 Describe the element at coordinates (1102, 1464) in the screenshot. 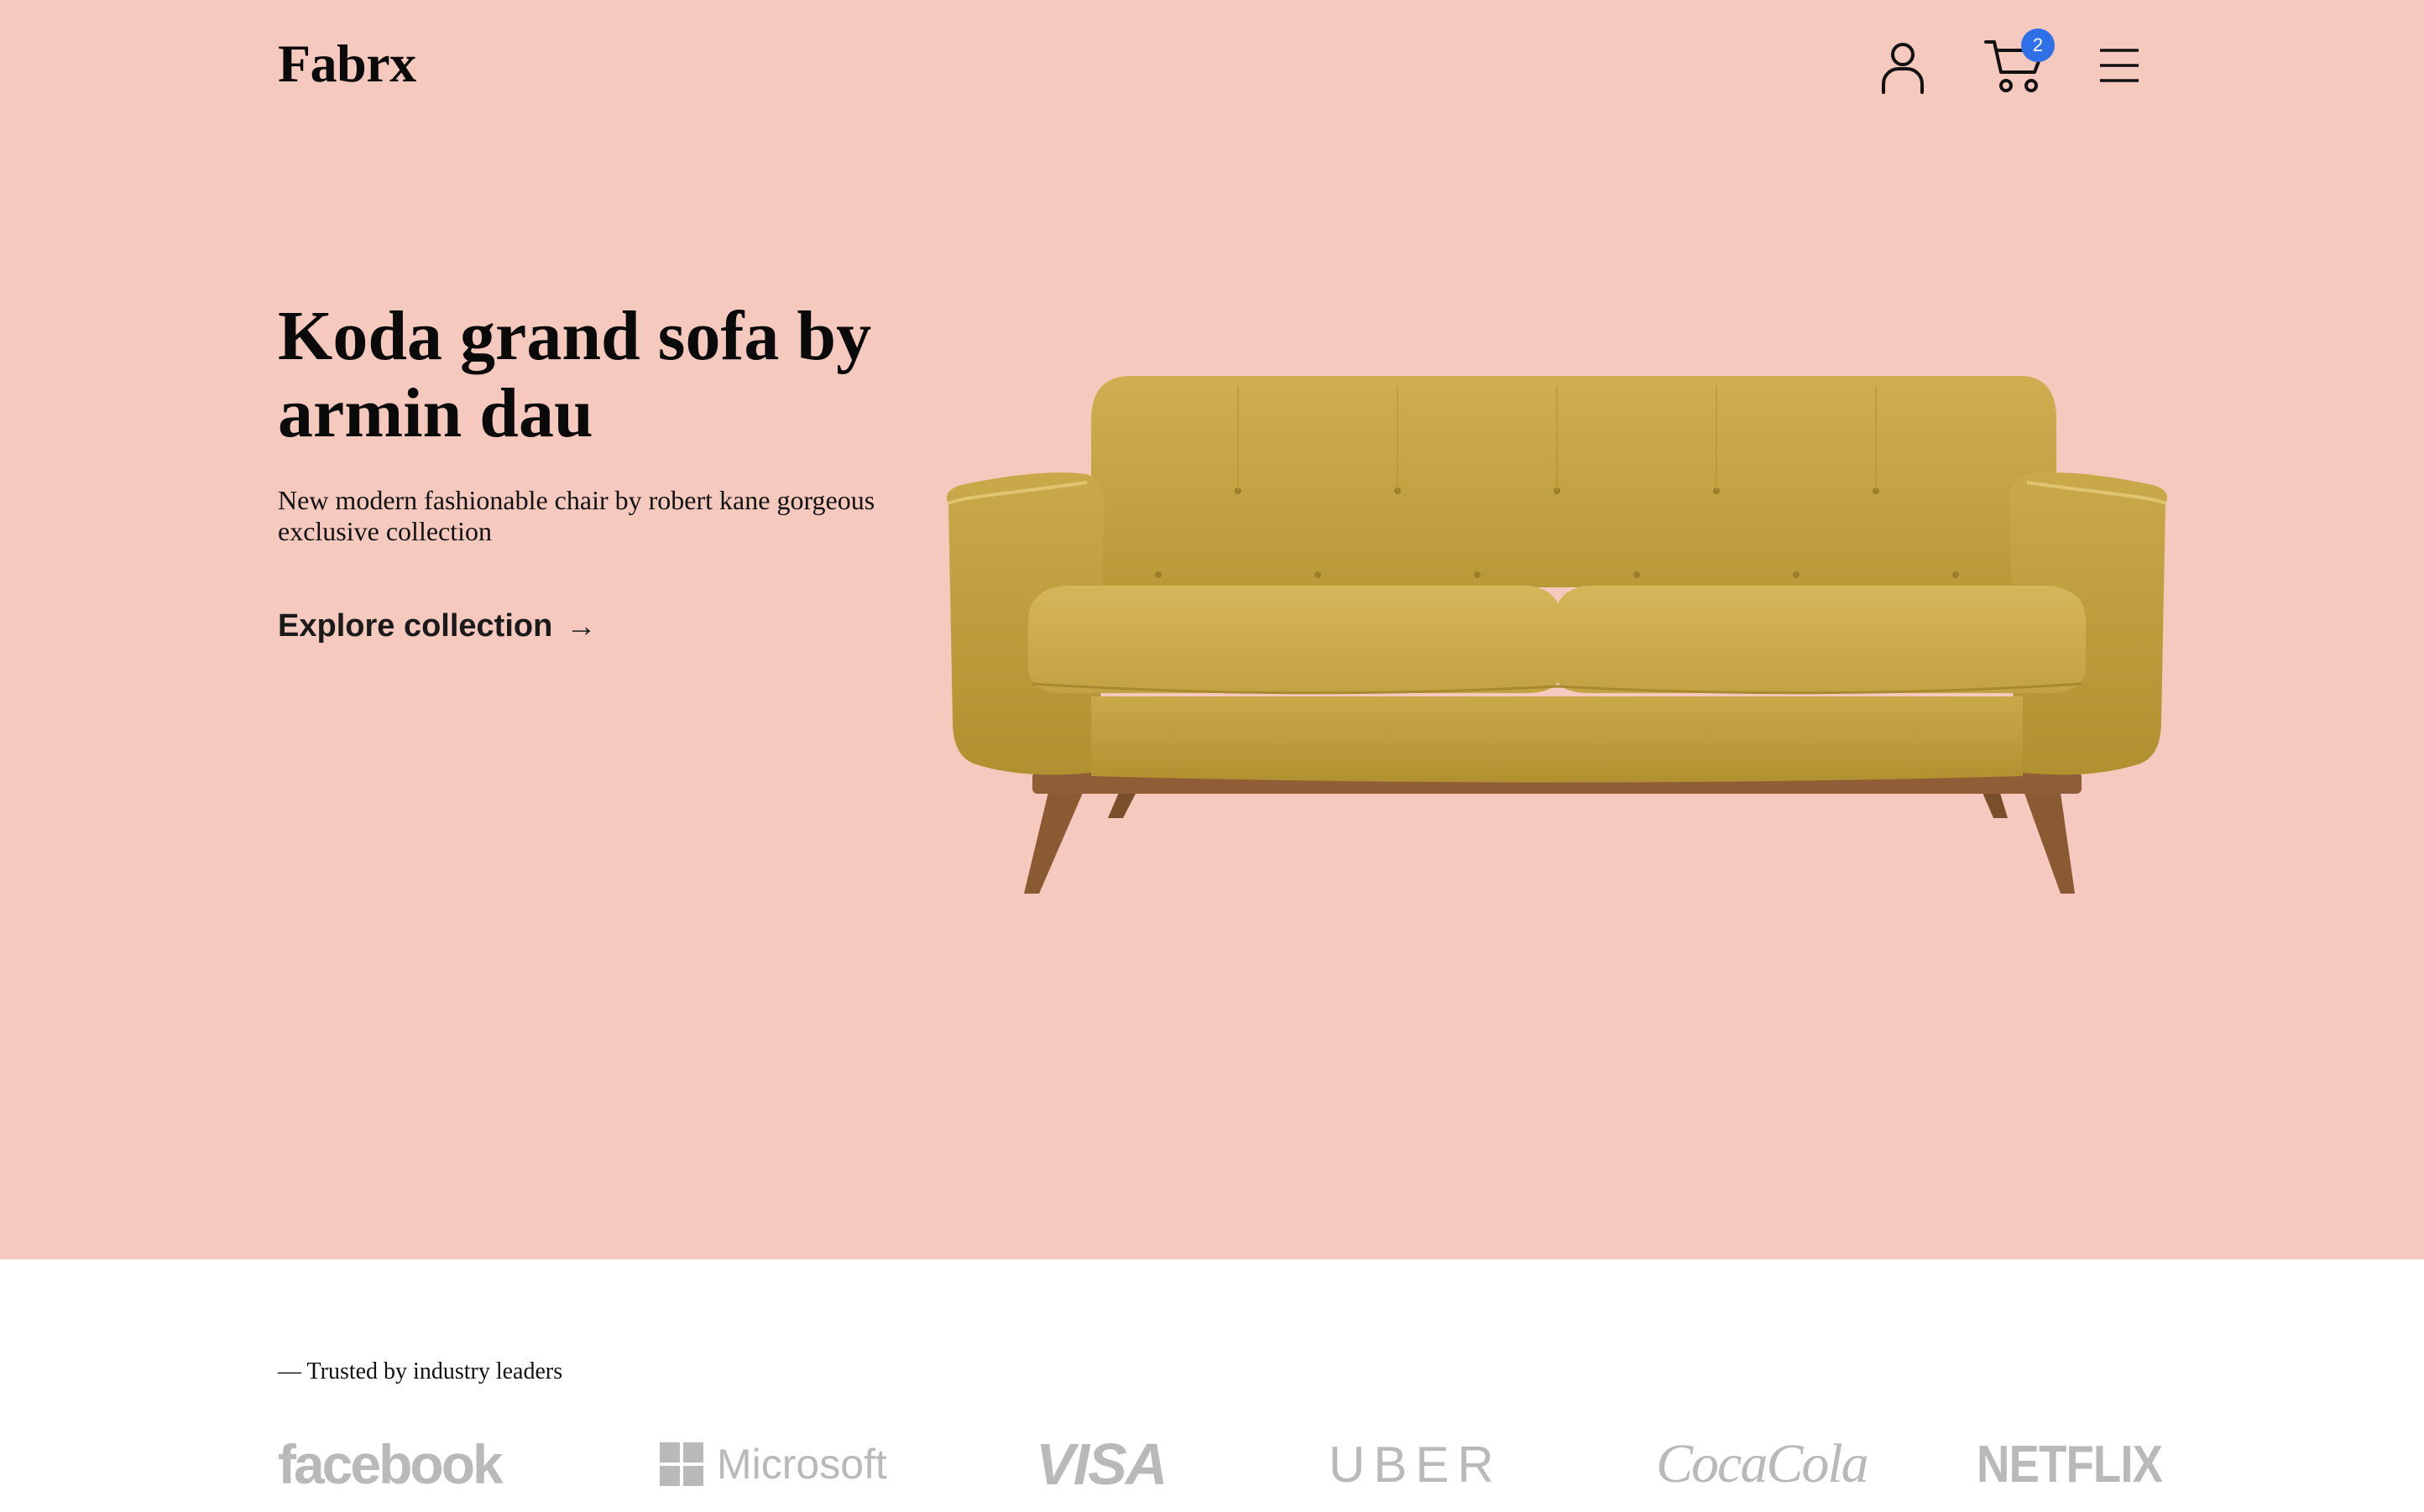

I see `visa-logo: VISA` at that location.